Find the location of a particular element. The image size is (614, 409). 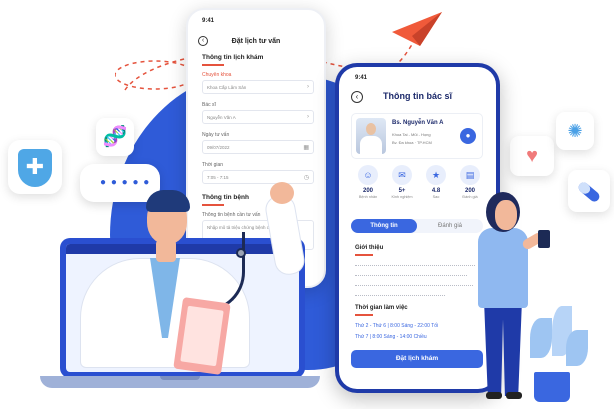

stat-value: 5+ is located at coordinates (402, 191).